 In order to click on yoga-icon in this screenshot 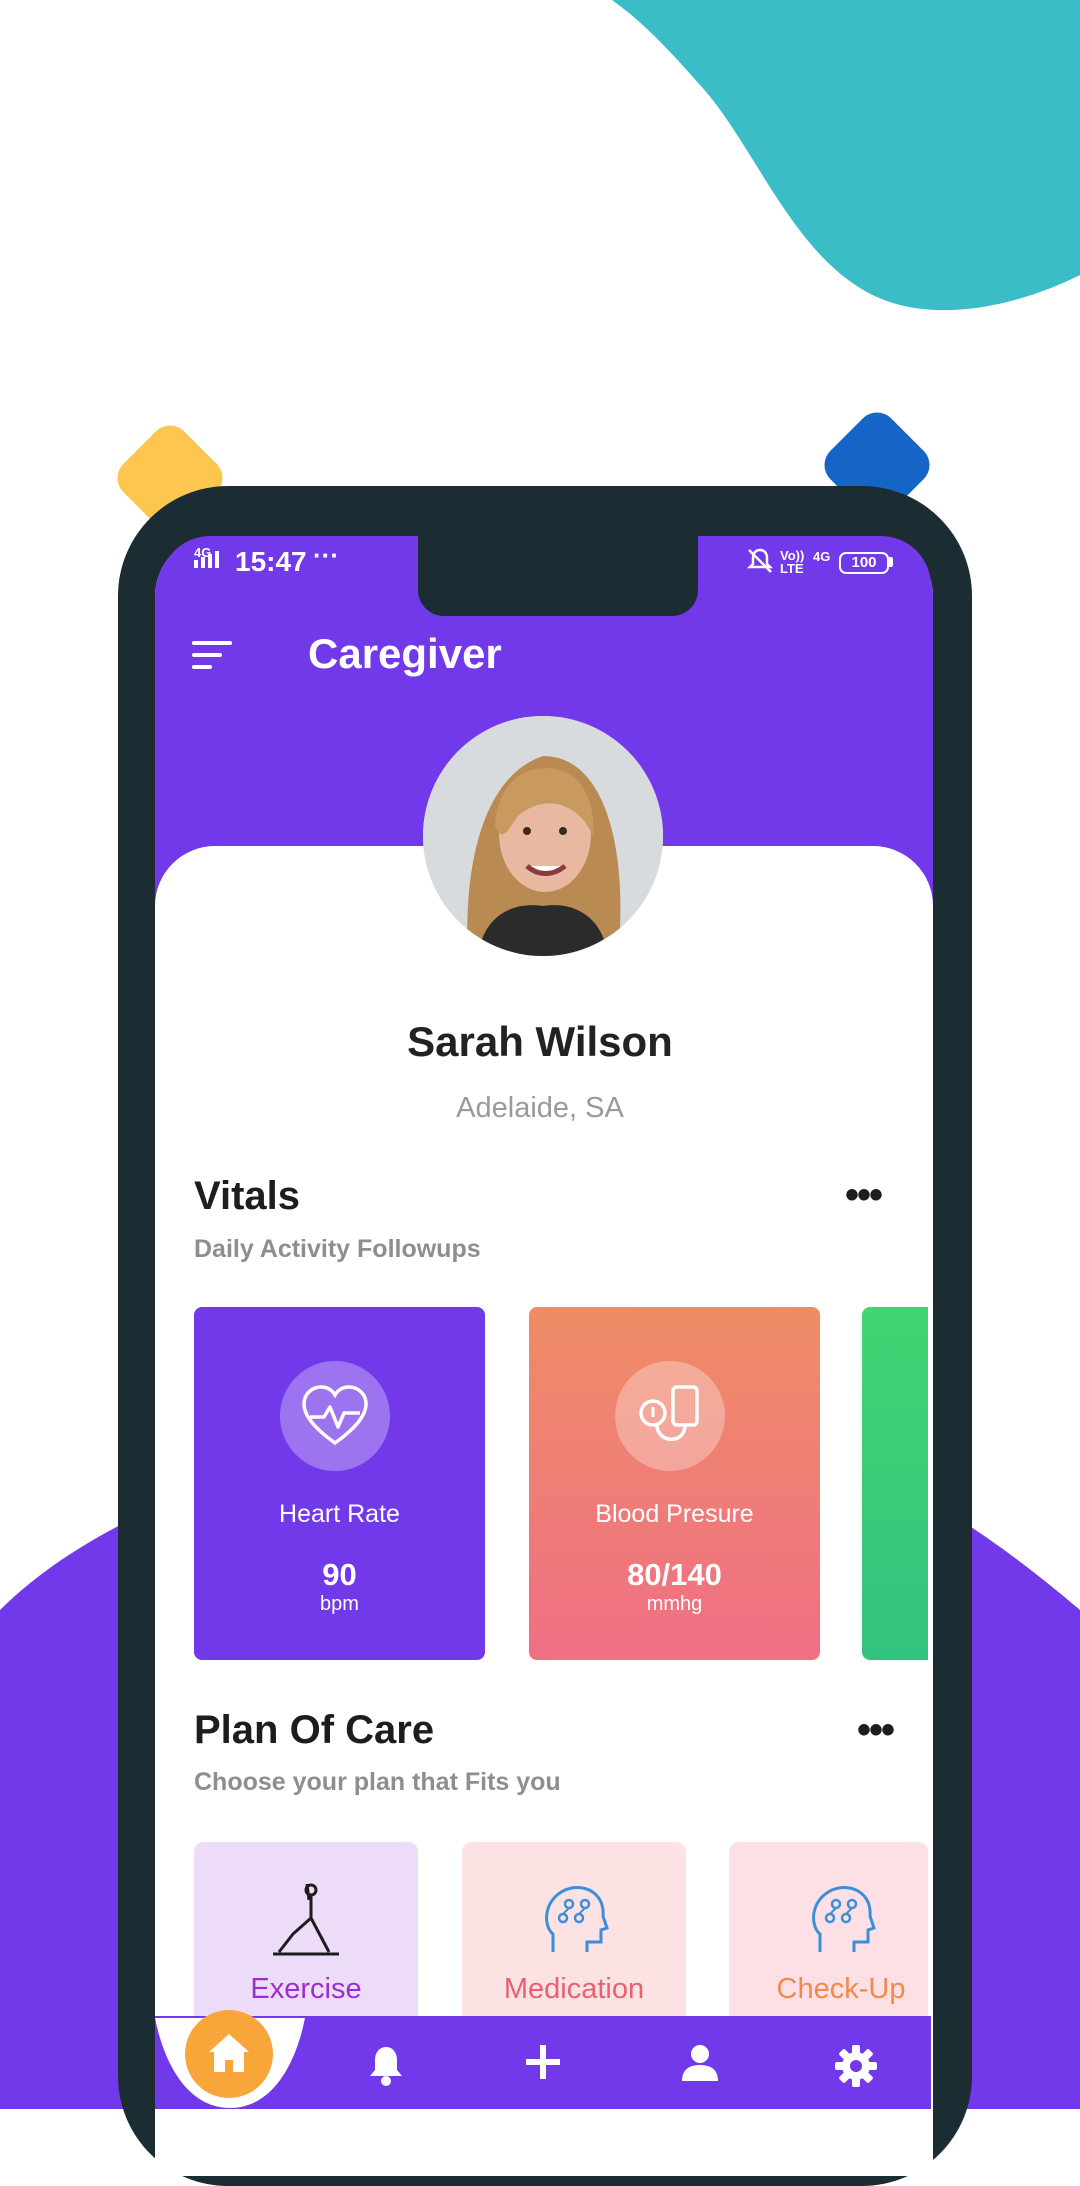, I will do `click(306, 1919)`.